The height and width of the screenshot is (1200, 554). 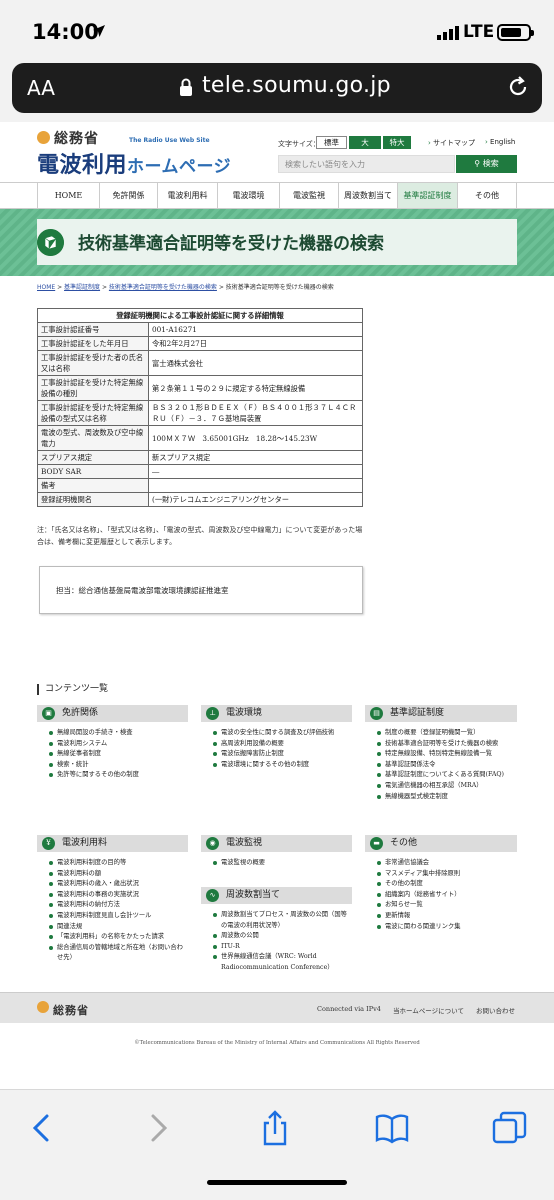 What do you see at coordinates (446, 786) in the screenshot?
I see `category-link: 電気通信機器の相互承認（MRA）` at bounding box center [446, 786].